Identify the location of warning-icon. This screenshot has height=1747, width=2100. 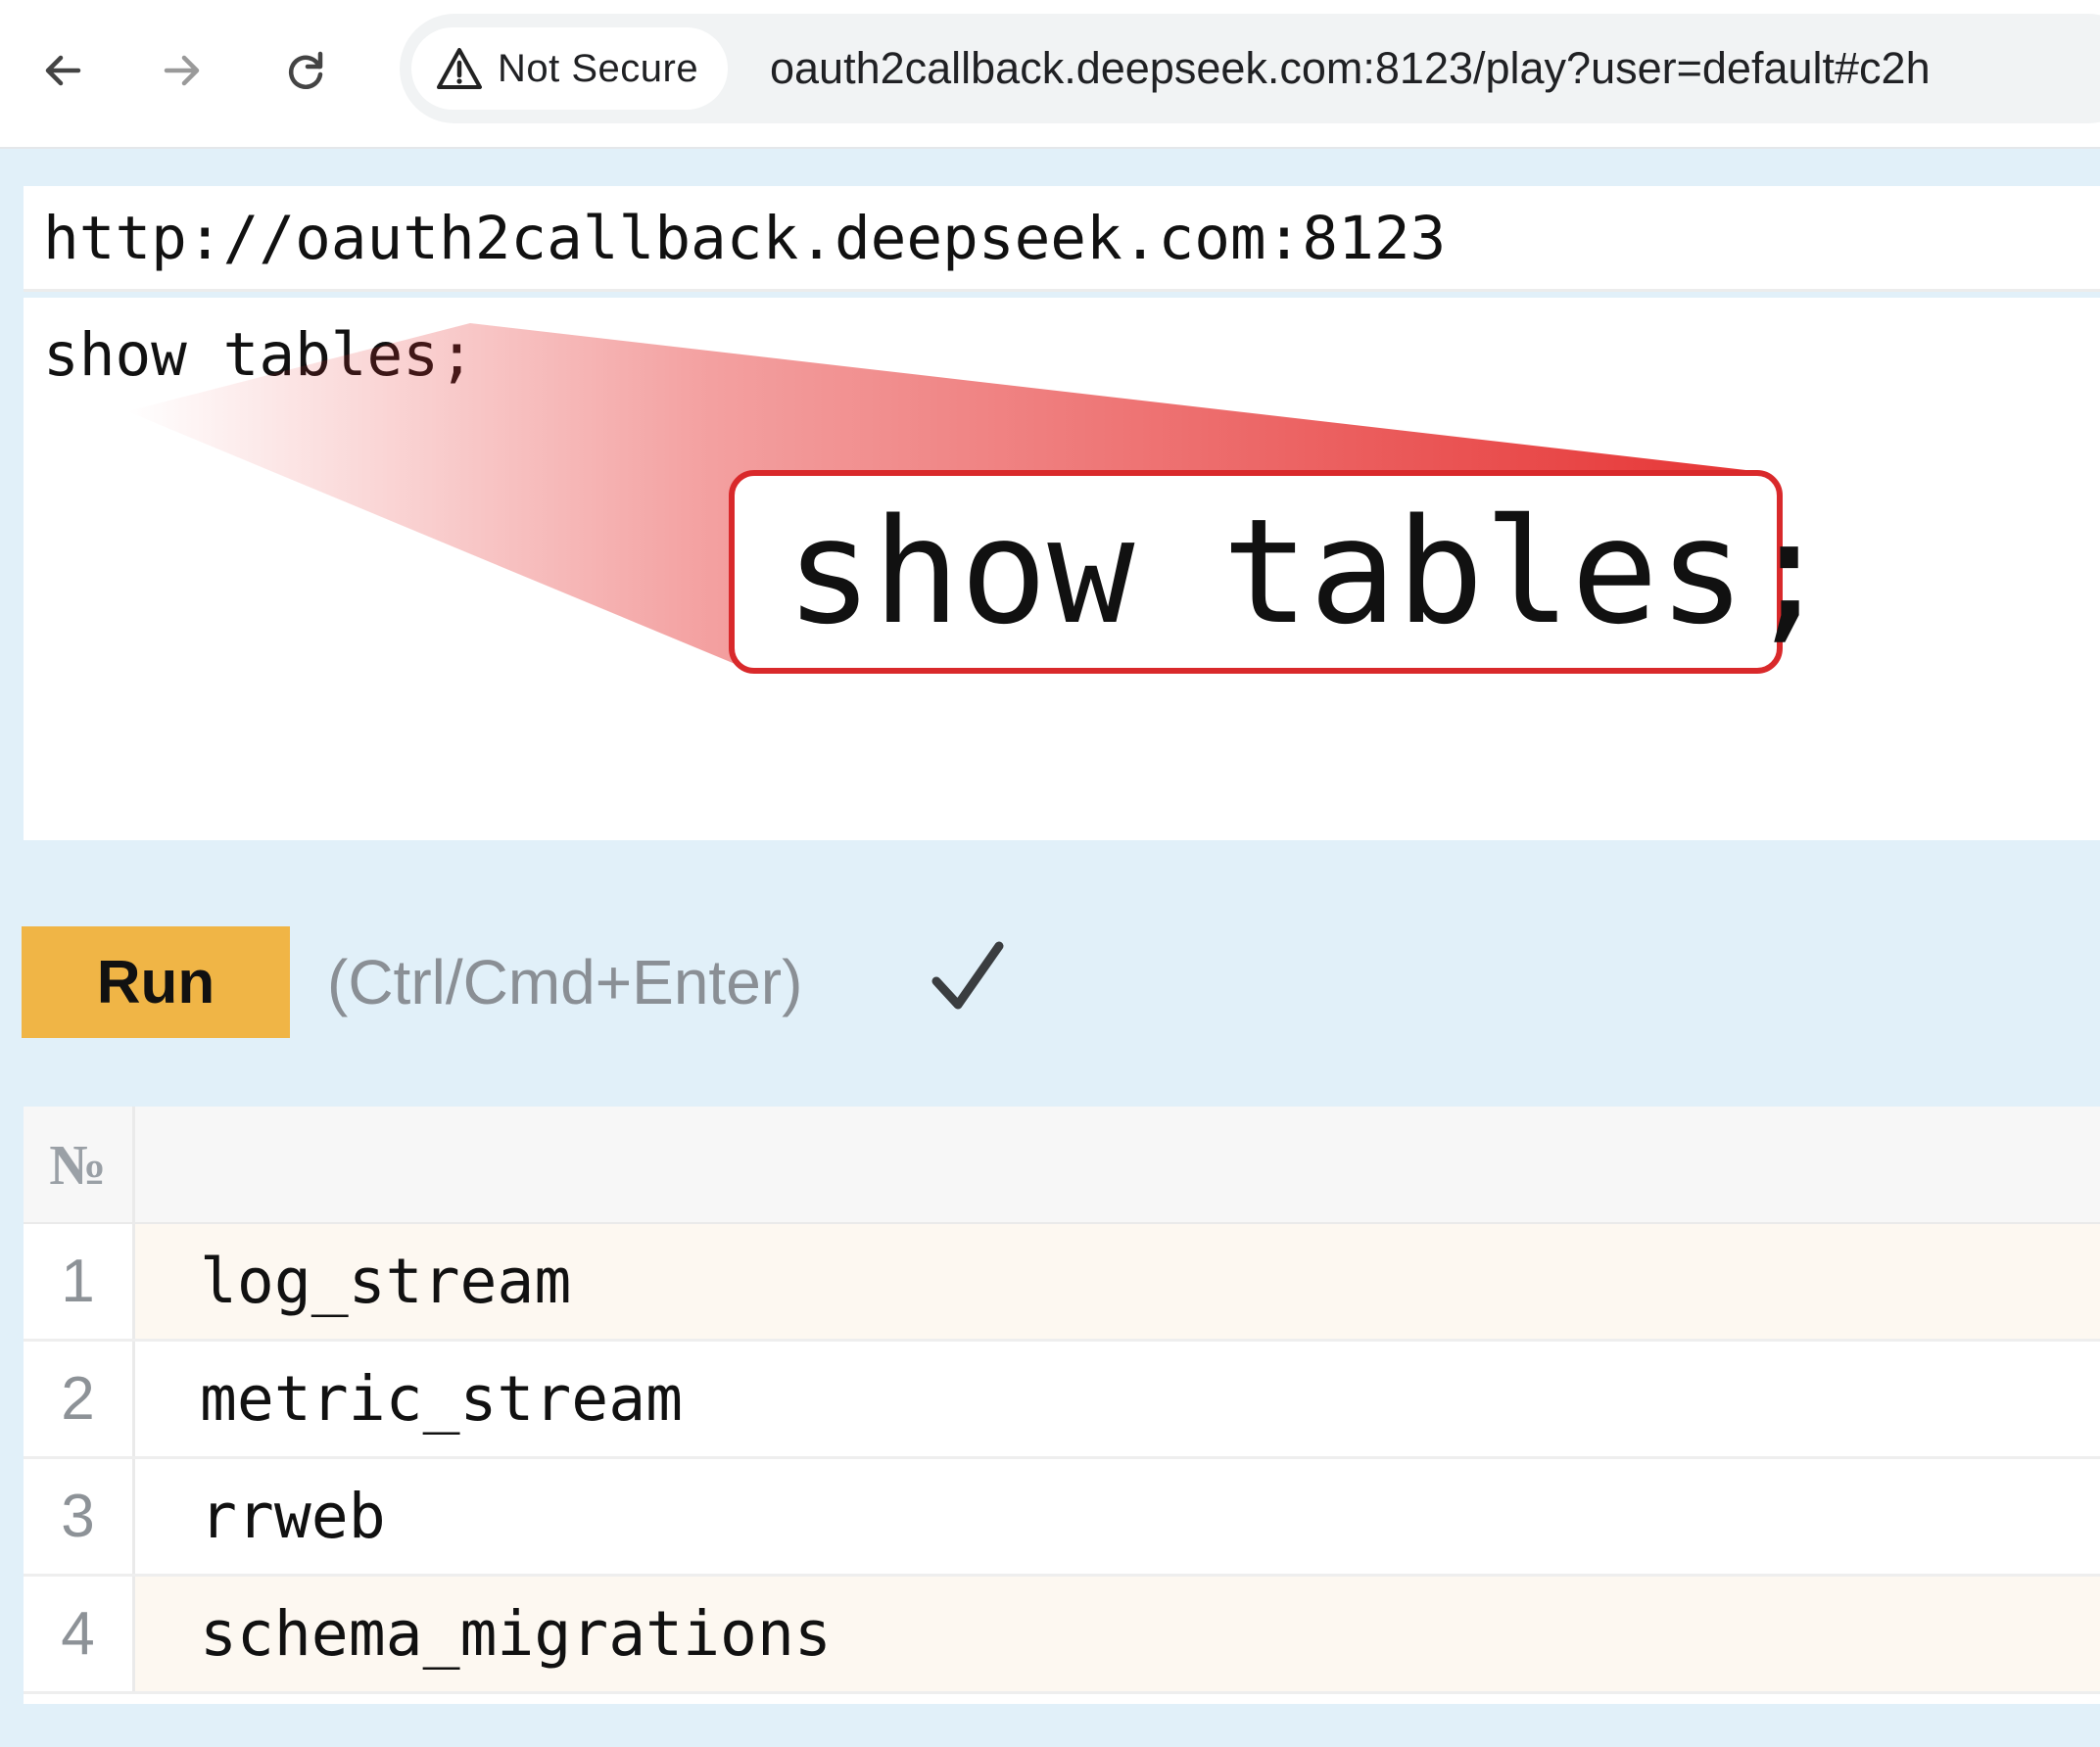
(459, 68).